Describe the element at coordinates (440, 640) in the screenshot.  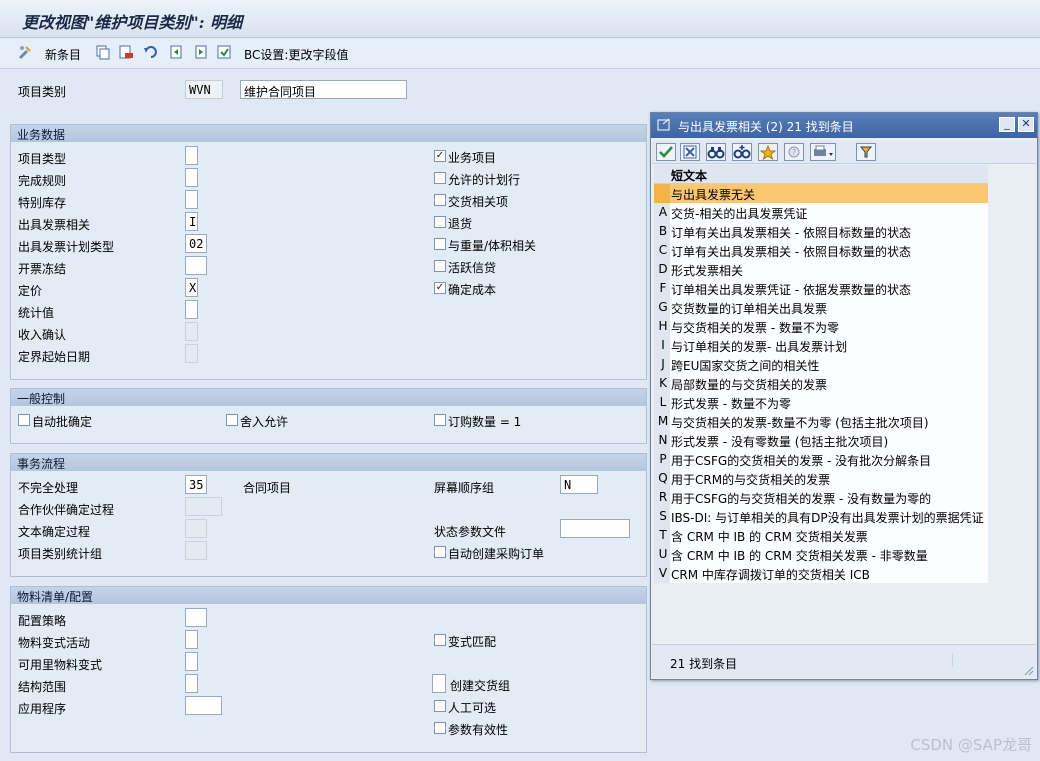
I see `variant-matching-checkbox` at that location.